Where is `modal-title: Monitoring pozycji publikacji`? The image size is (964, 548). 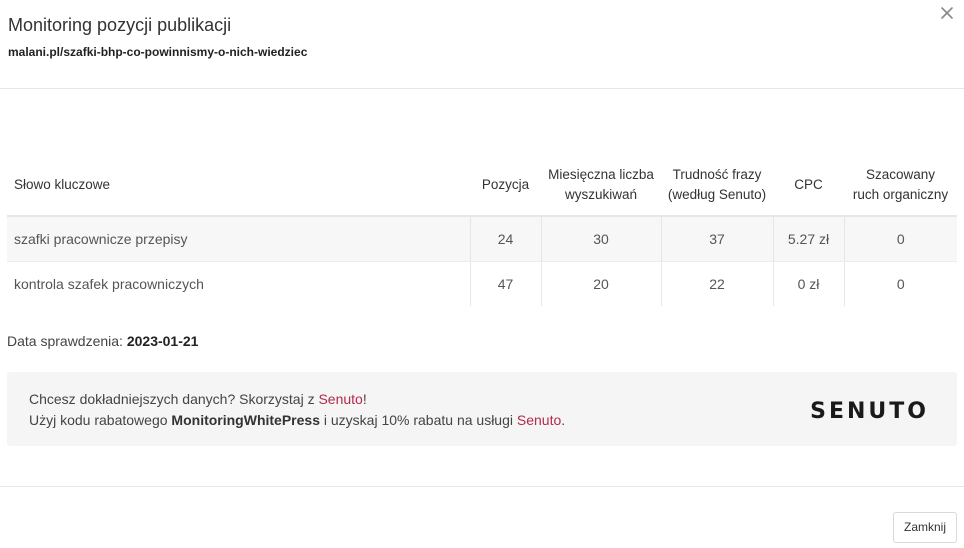 modal-title: Monitoring pozycji publikacji is located at coordinates (120, 25).